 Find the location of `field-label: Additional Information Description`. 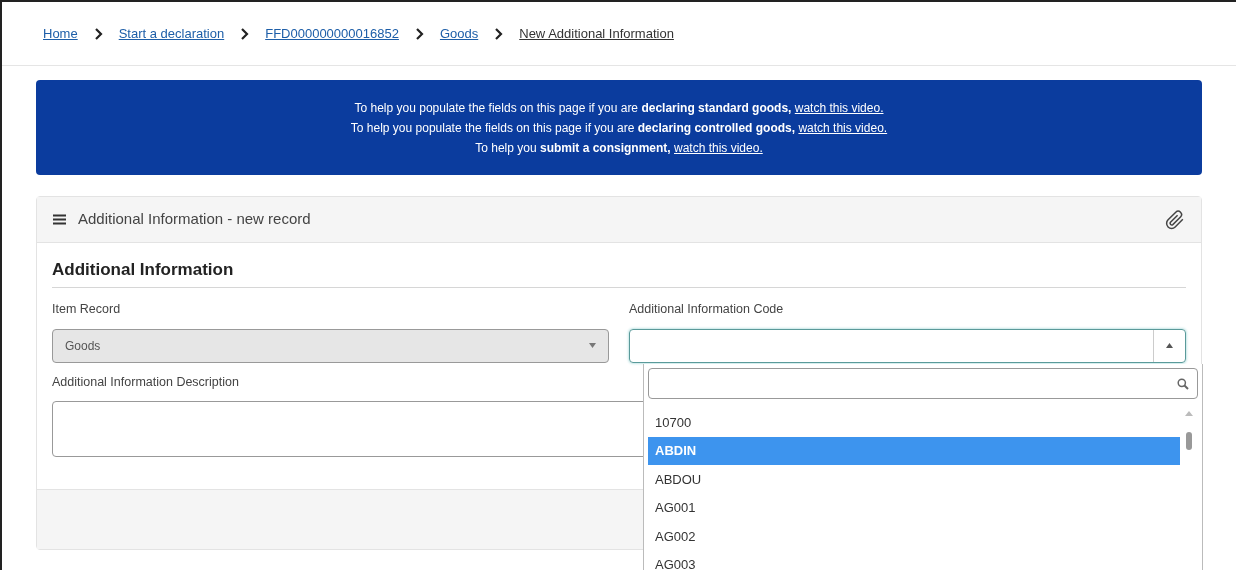

field-label: Additional Information Description is located at coordinates (145, 382).